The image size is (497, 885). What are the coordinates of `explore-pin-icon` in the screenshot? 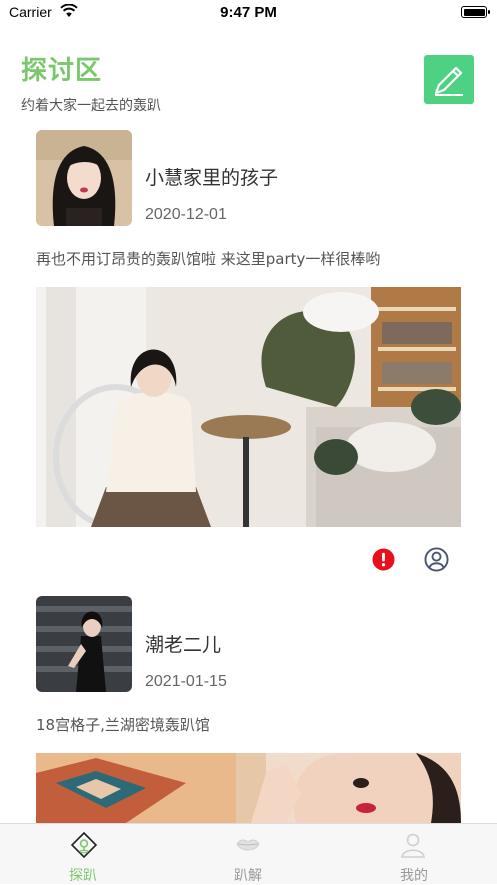 It's located at (84, 845).